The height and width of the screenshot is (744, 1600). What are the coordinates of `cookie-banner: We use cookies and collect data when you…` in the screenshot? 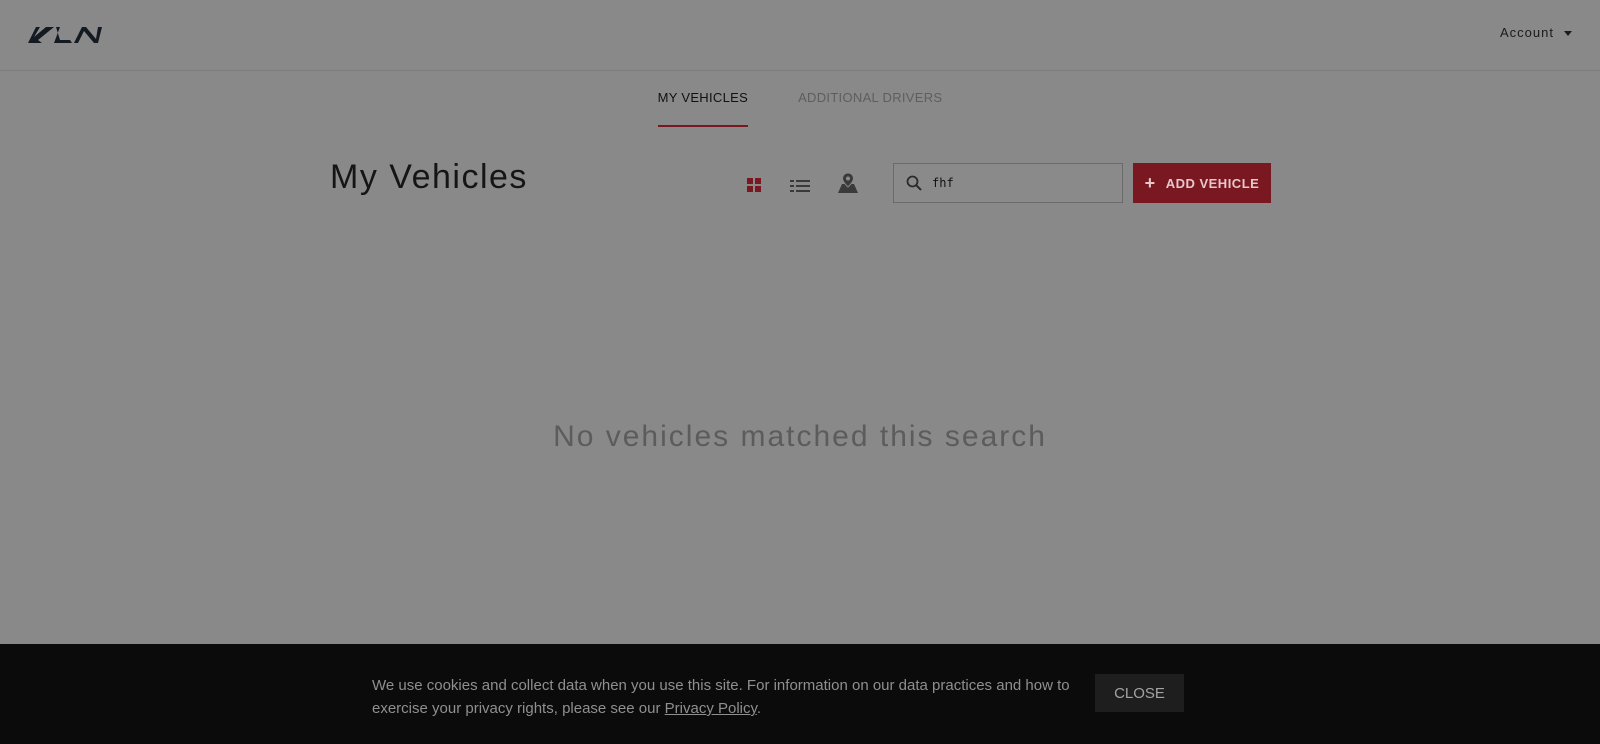 It's located at (800, 694).